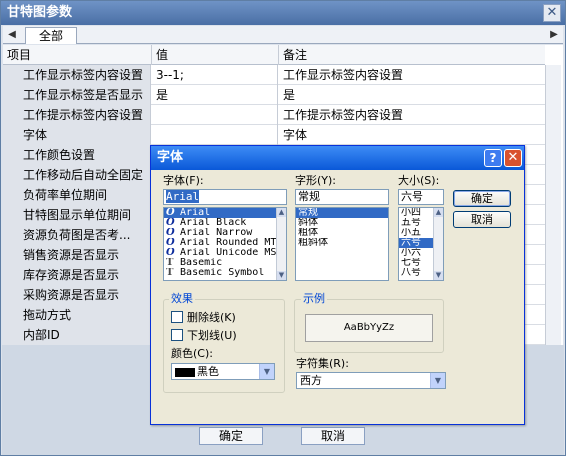 This screenshot has height=456, width=566. Describe the element at coordinates (77, 215) in the screenshot. I see `row-name: 甘特图显示单位期间` at that location.